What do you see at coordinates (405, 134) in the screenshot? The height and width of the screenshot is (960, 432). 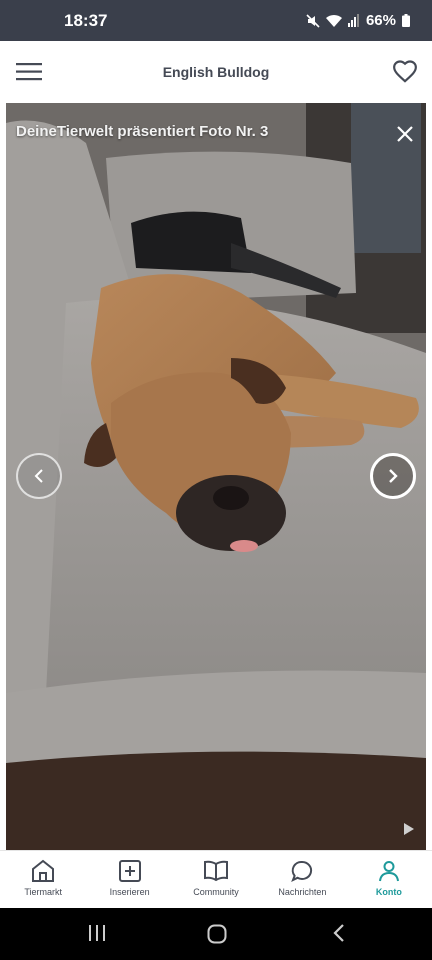 I see `close-icon` at bounding box center [405, 134].